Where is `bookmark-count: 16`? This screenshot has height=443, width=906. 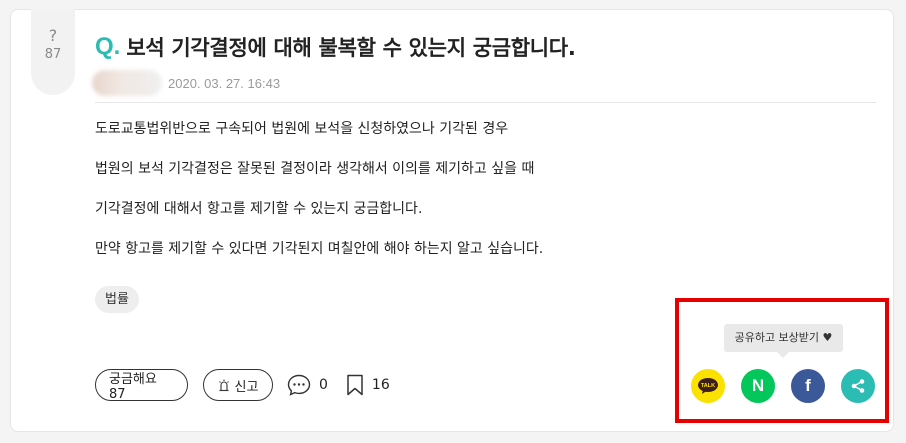
bookmark-count: 16 is located at coordinates (380, 385).